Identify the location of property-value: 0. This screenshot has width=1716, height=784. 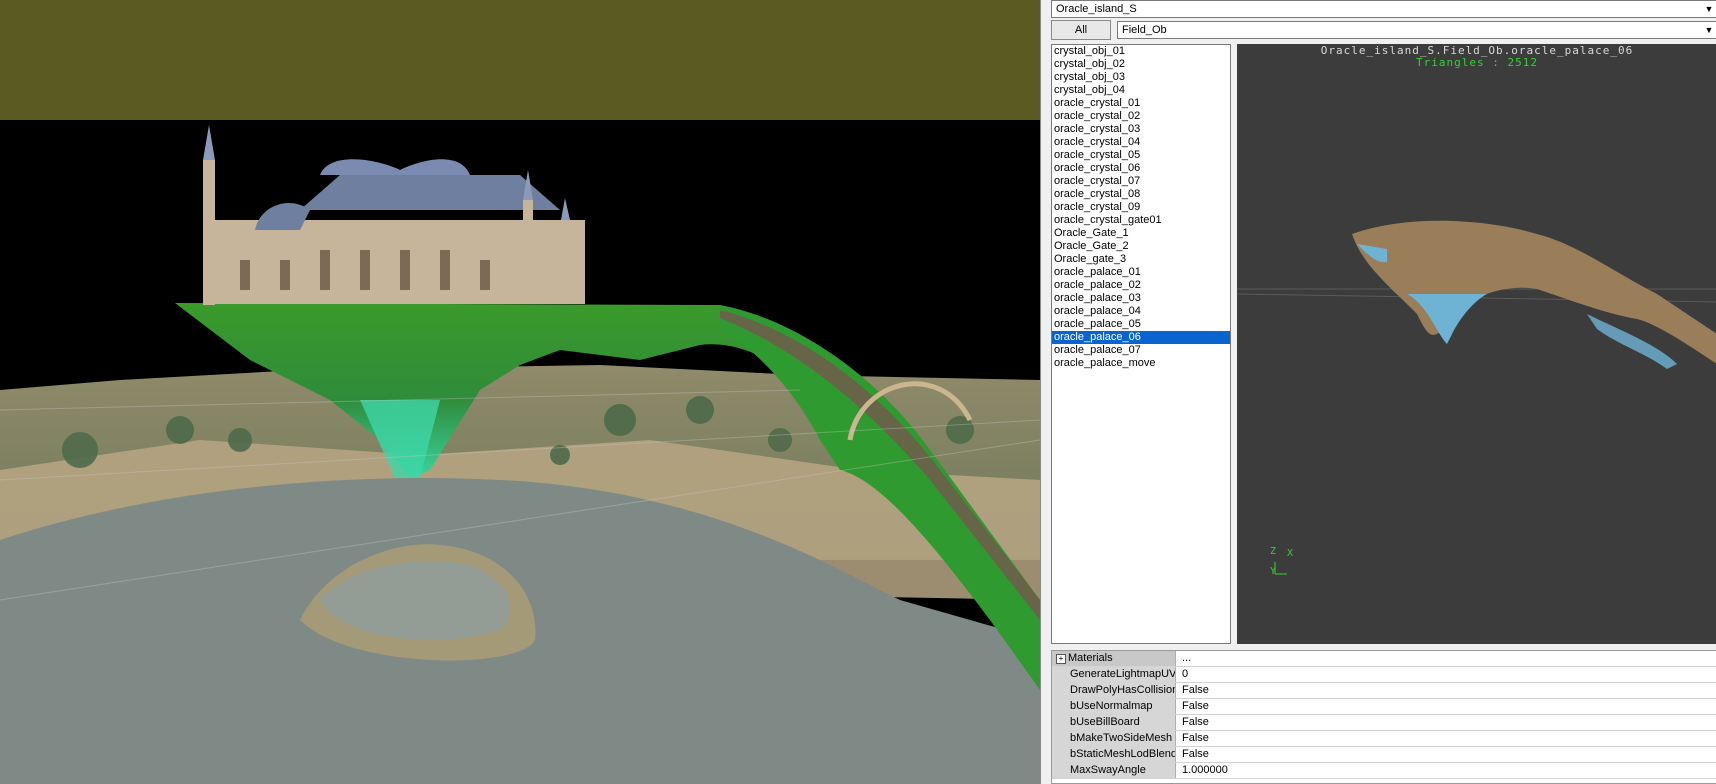
(1185, 674).